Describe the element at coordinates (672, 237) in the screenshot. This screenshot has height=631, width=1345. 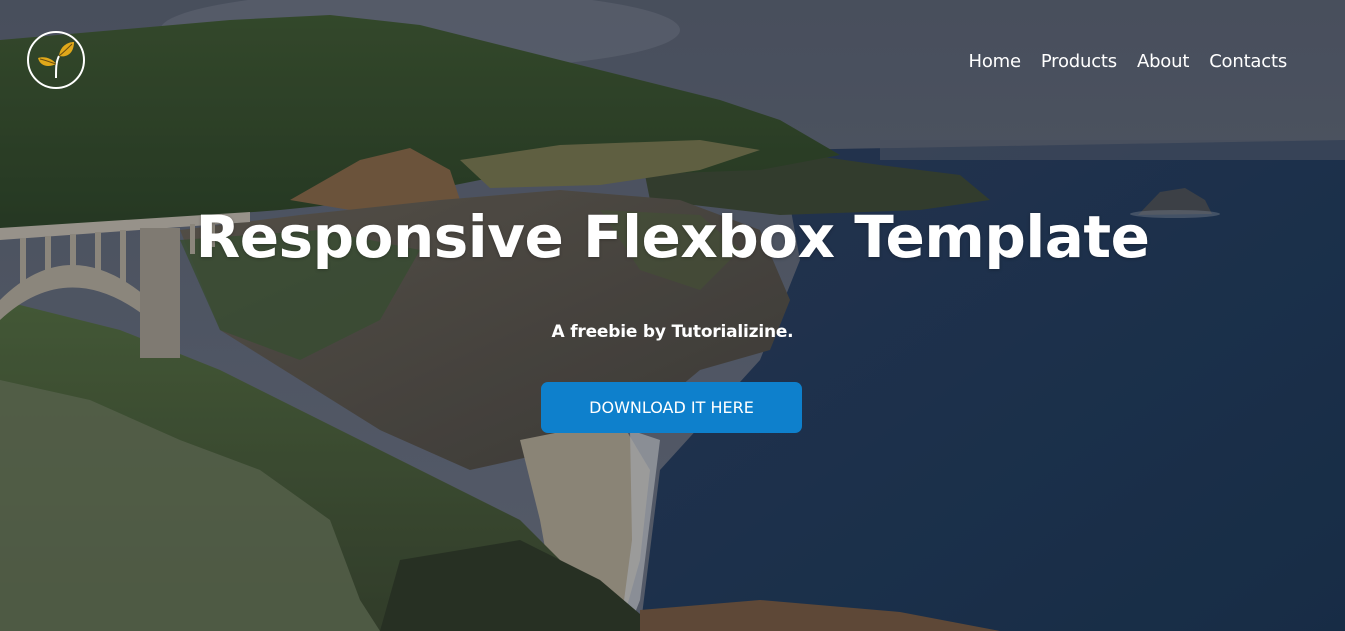
I see `hero-title: Responsive Flexbox Template` at that location.